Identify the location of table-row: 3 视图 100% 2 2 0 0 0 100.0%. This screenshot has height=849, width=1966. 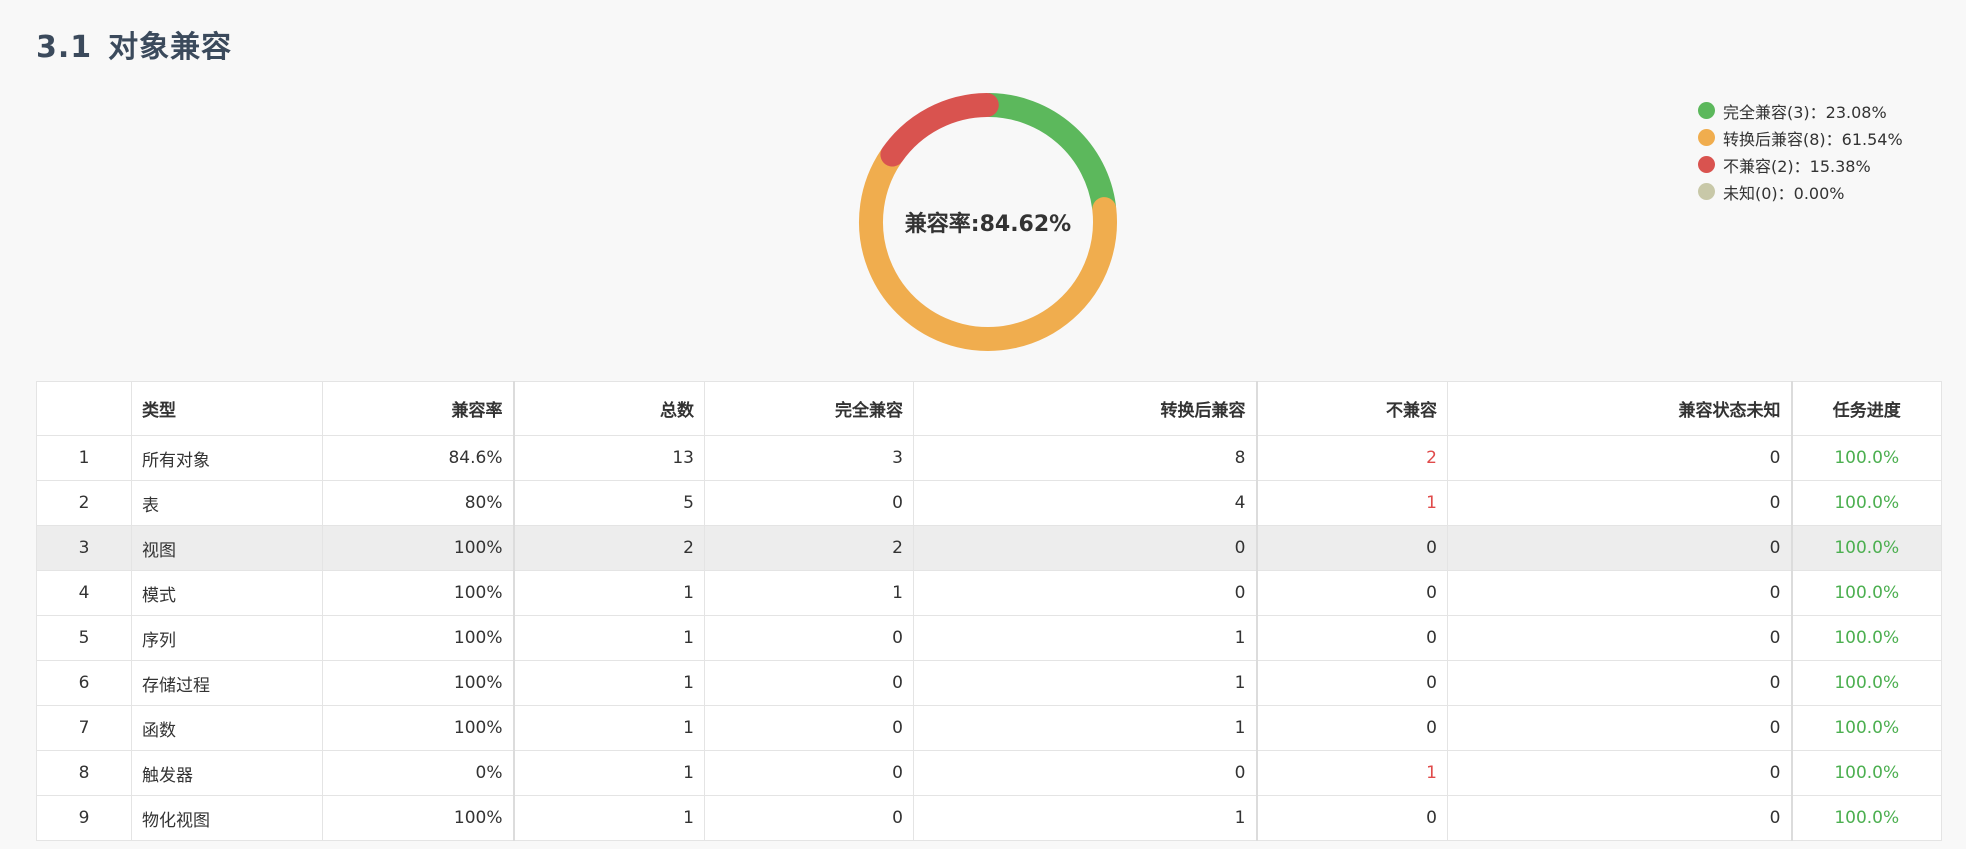
(989, 548).